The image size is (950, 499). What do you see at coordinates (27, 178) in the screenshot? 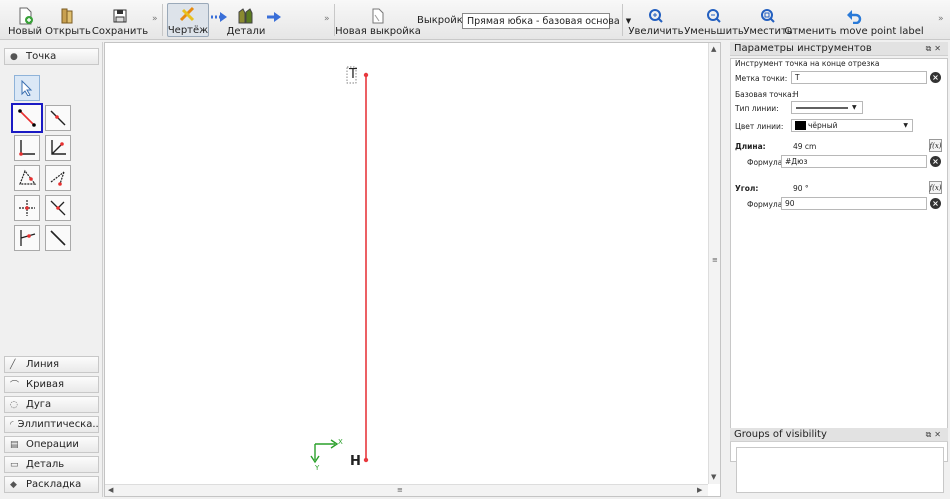
I see `tool-shoulder` at bounding box center [27, 178].